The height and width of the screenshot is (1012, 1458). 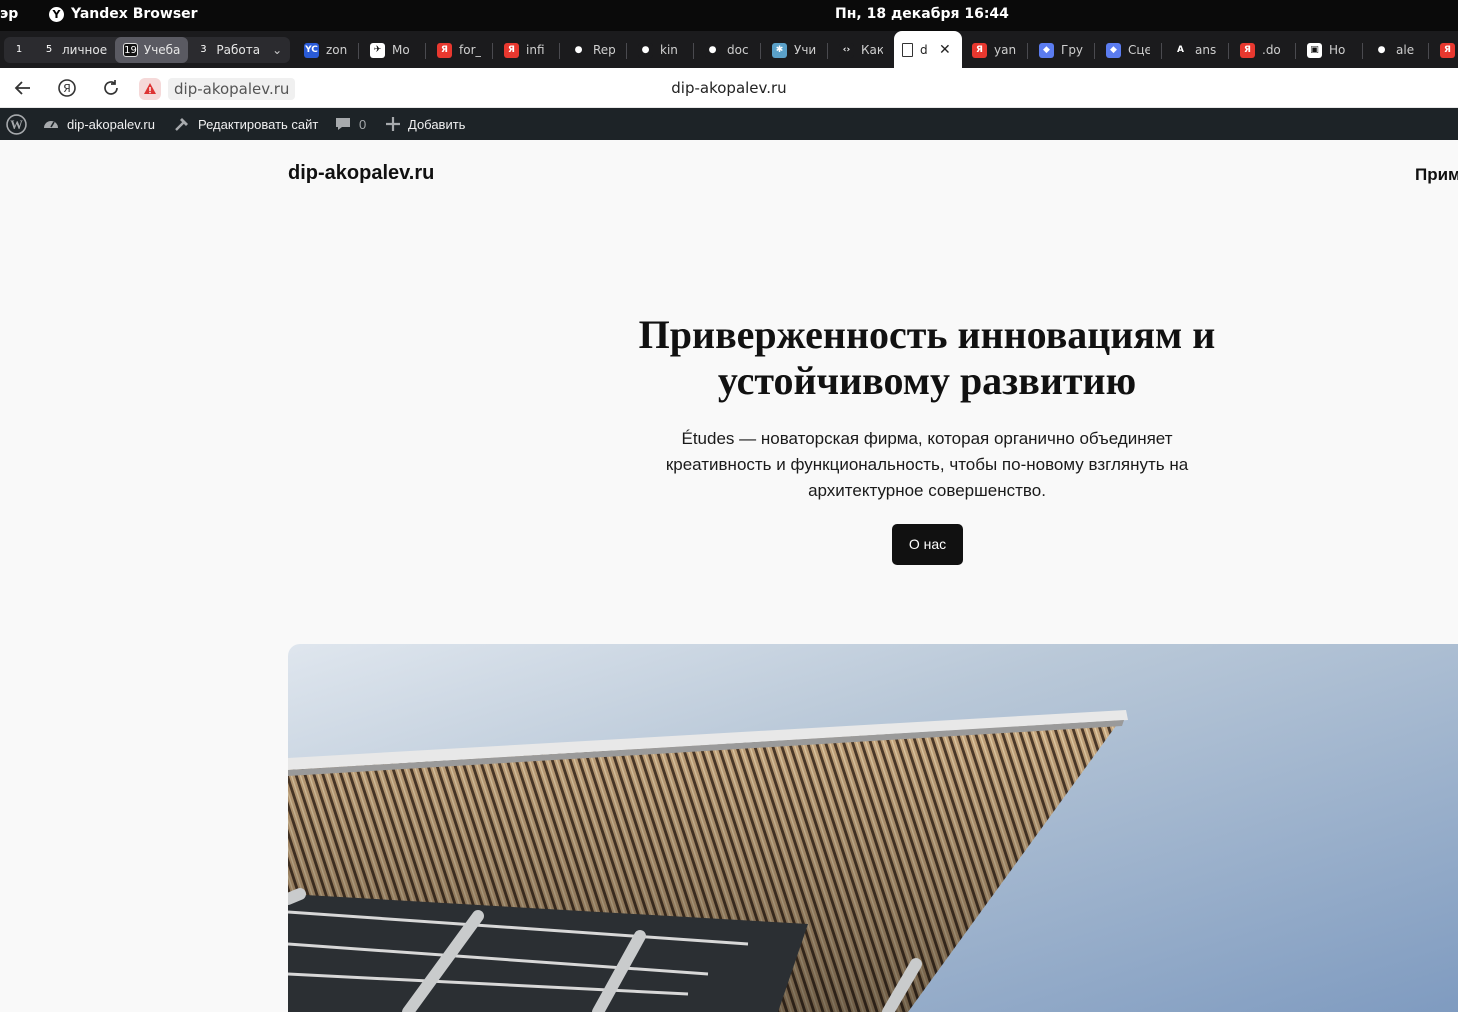 What do you see at coordinates (907, 49) in the screenshot?
I see `page-icon` at bounding box center [907, 49].